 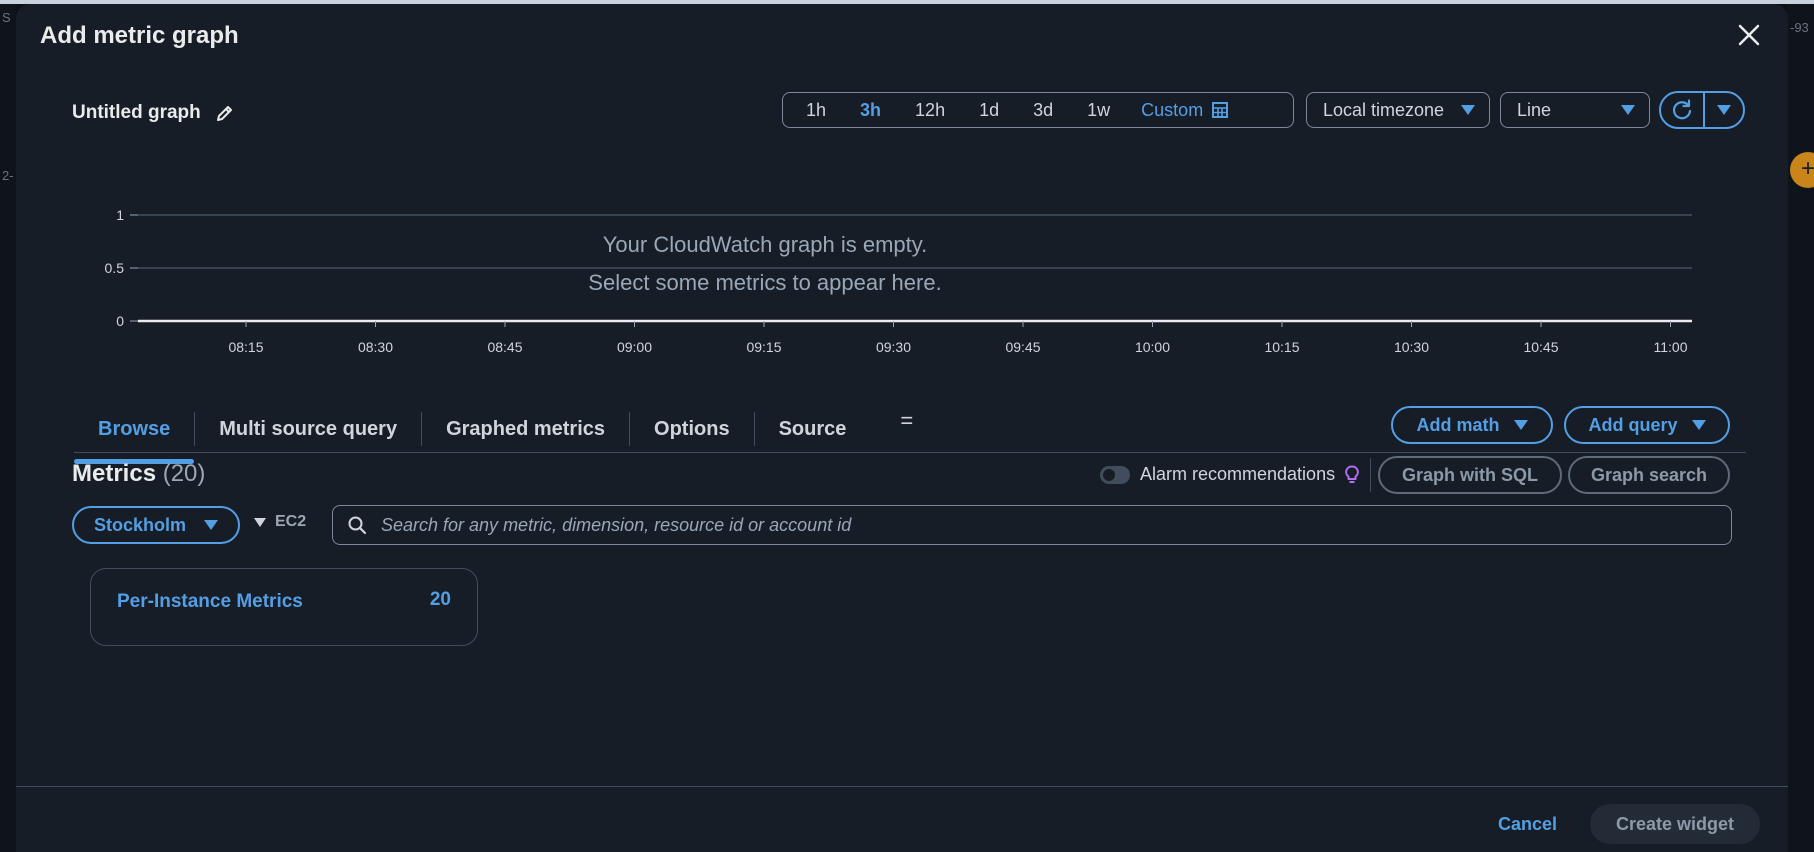 I want to click on add-query-button: Add query, so click(x=1647, y=425).